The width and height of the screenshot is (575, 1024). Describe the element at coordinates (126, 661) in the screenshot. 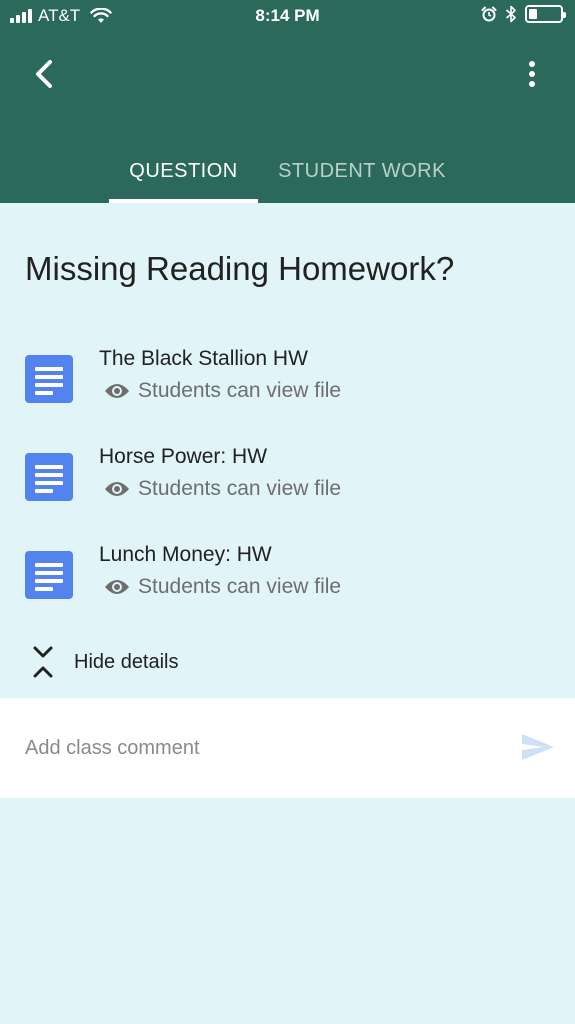

I see `hide-details-label: Hide details` at that location.